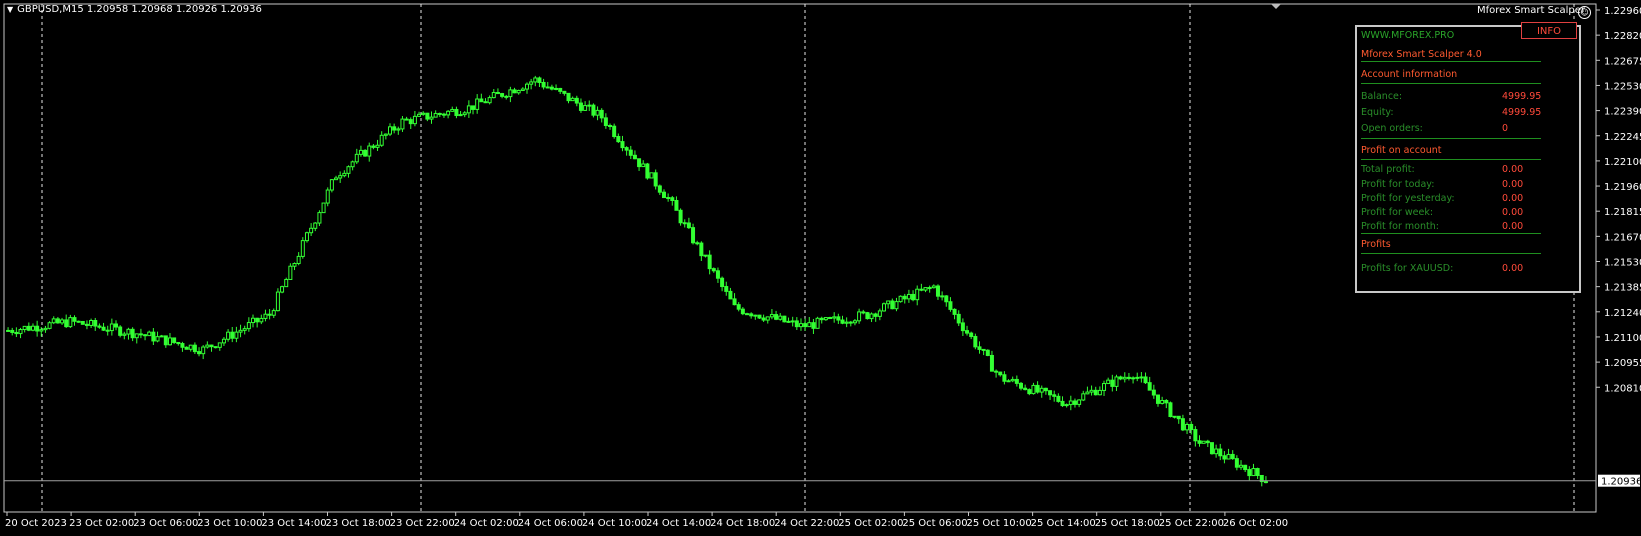 Image resolution: width=1641 pixels, height=536 pixels. I want to click on chart-shift-marker-icon, so click(1276, 6).